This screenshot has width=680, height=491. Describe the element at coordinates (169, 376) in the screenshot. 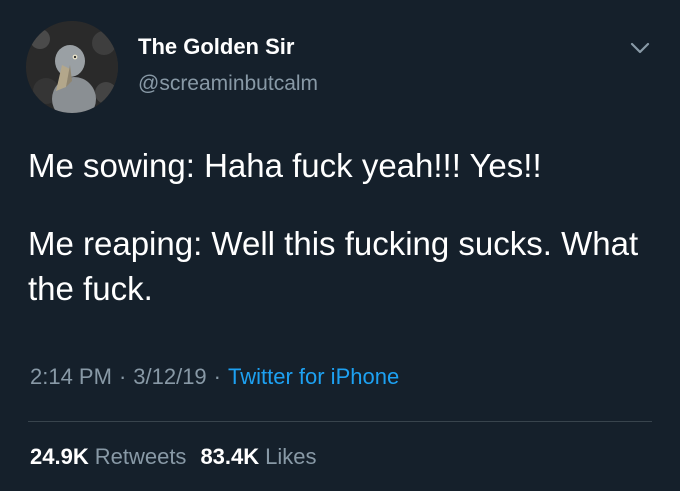

I see `tweet-date: 3/12/19` at that location.